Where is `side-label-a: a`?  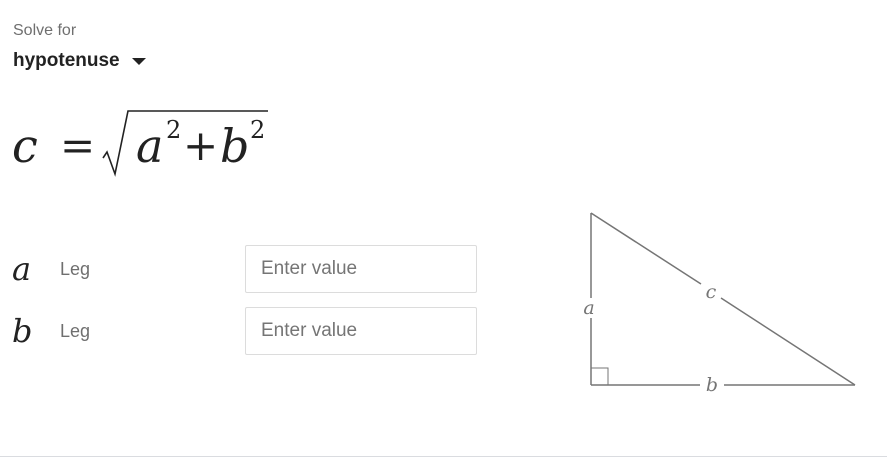
side-label-a: a is located at coordinates (588, 308).